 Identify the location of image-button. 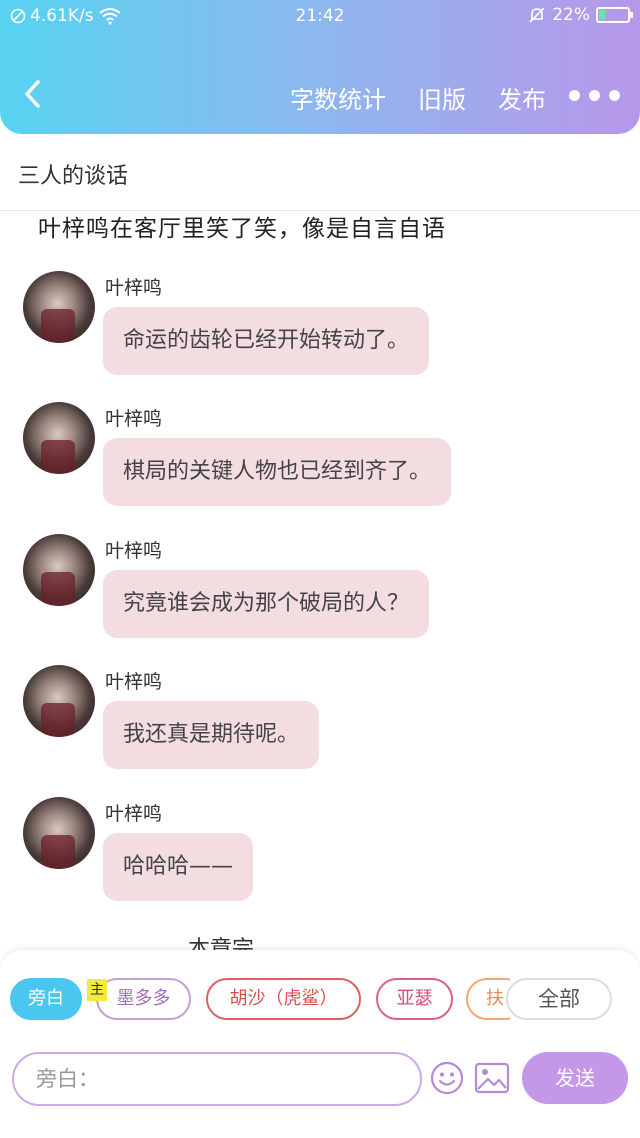
(492, 1078).